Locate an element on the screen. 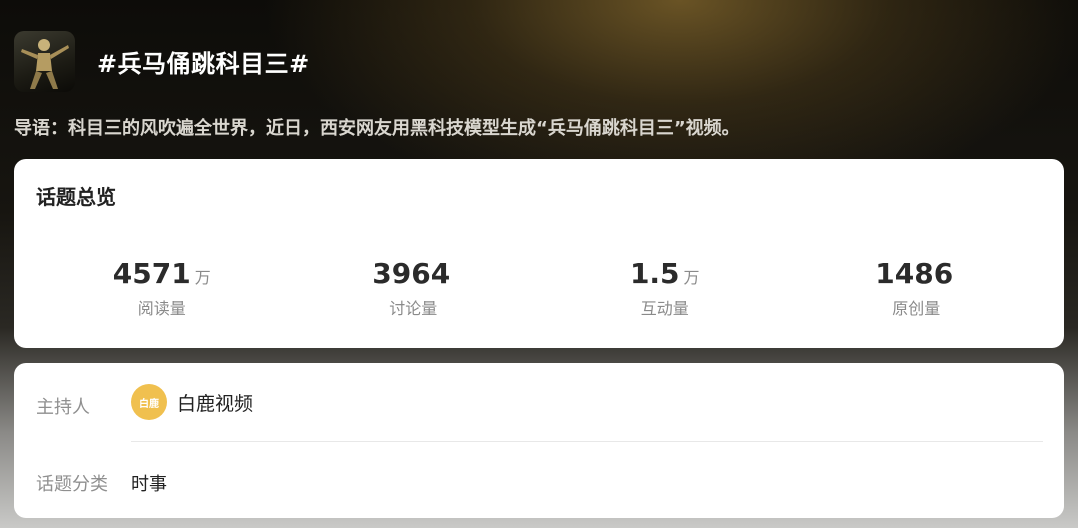 The image size is (1078, 528). topic-header: #兵马俑跳科目三# is located at coordinates (162, 61).